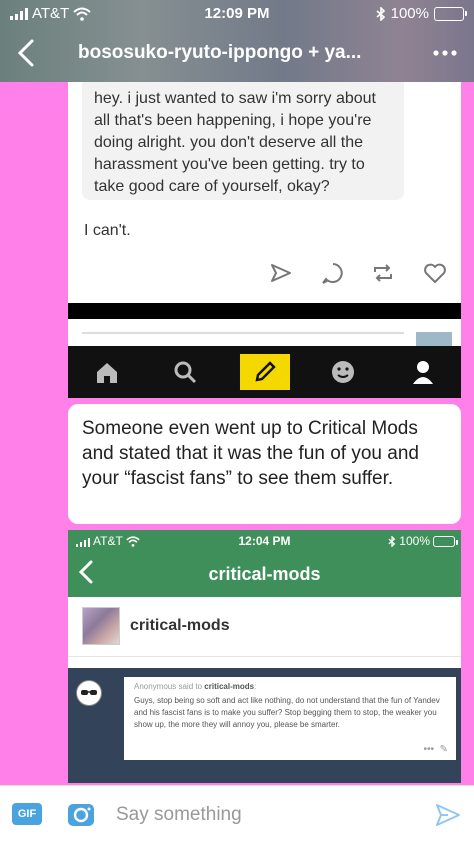 This screenshot has width=474, height=843. I want to click on message-input, so click(266, 815).